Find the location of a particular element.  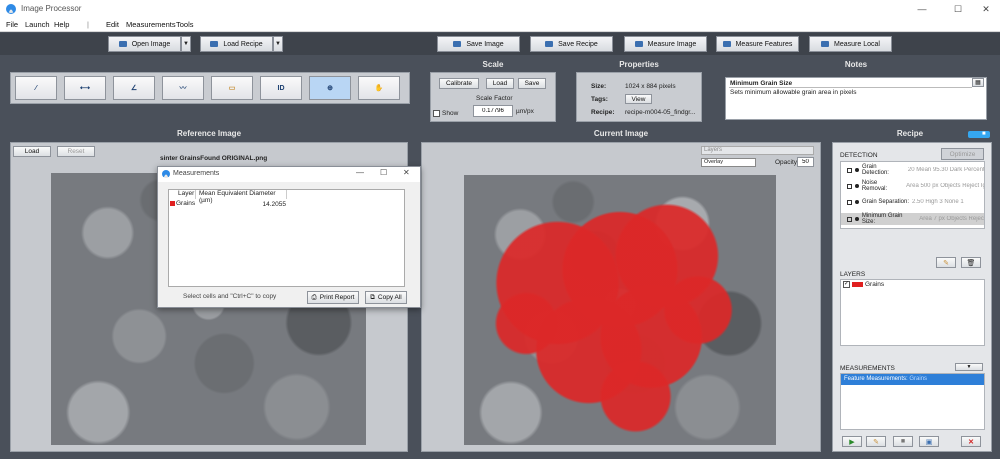

layers-select: Layers is located at coordinates (757, 150).